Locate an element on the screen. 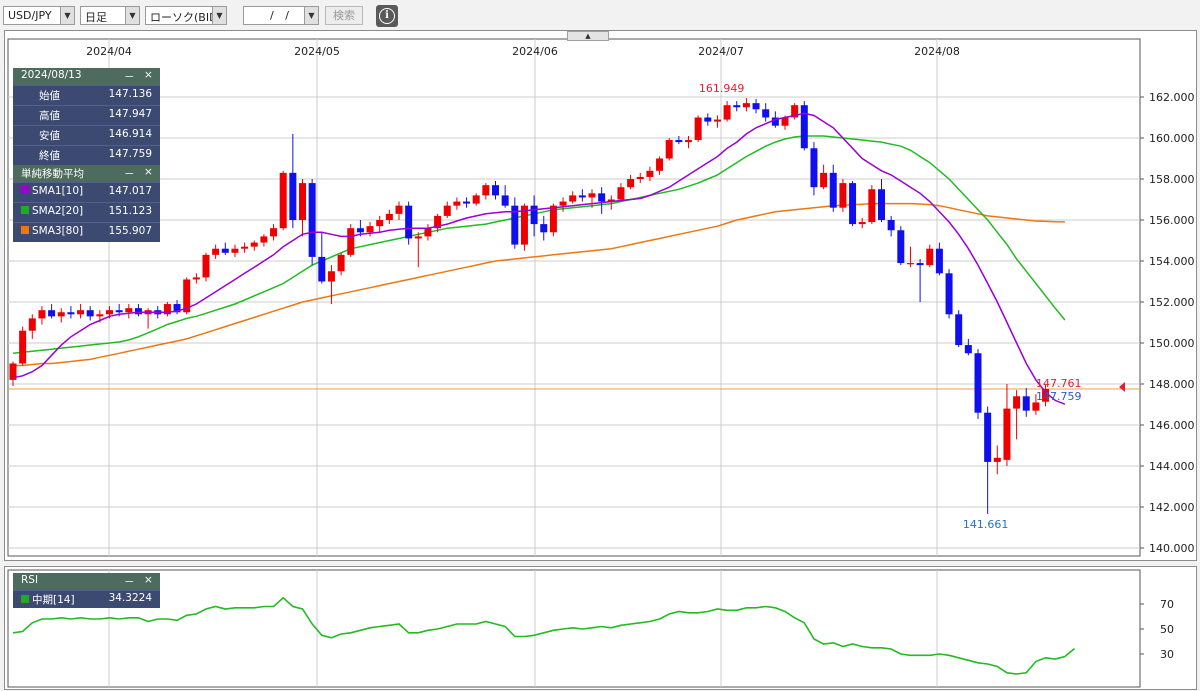 This screenshot has width=1200, height=691. ohlc-row-low: 安値 146.914 is located at coordinates (86, 135).